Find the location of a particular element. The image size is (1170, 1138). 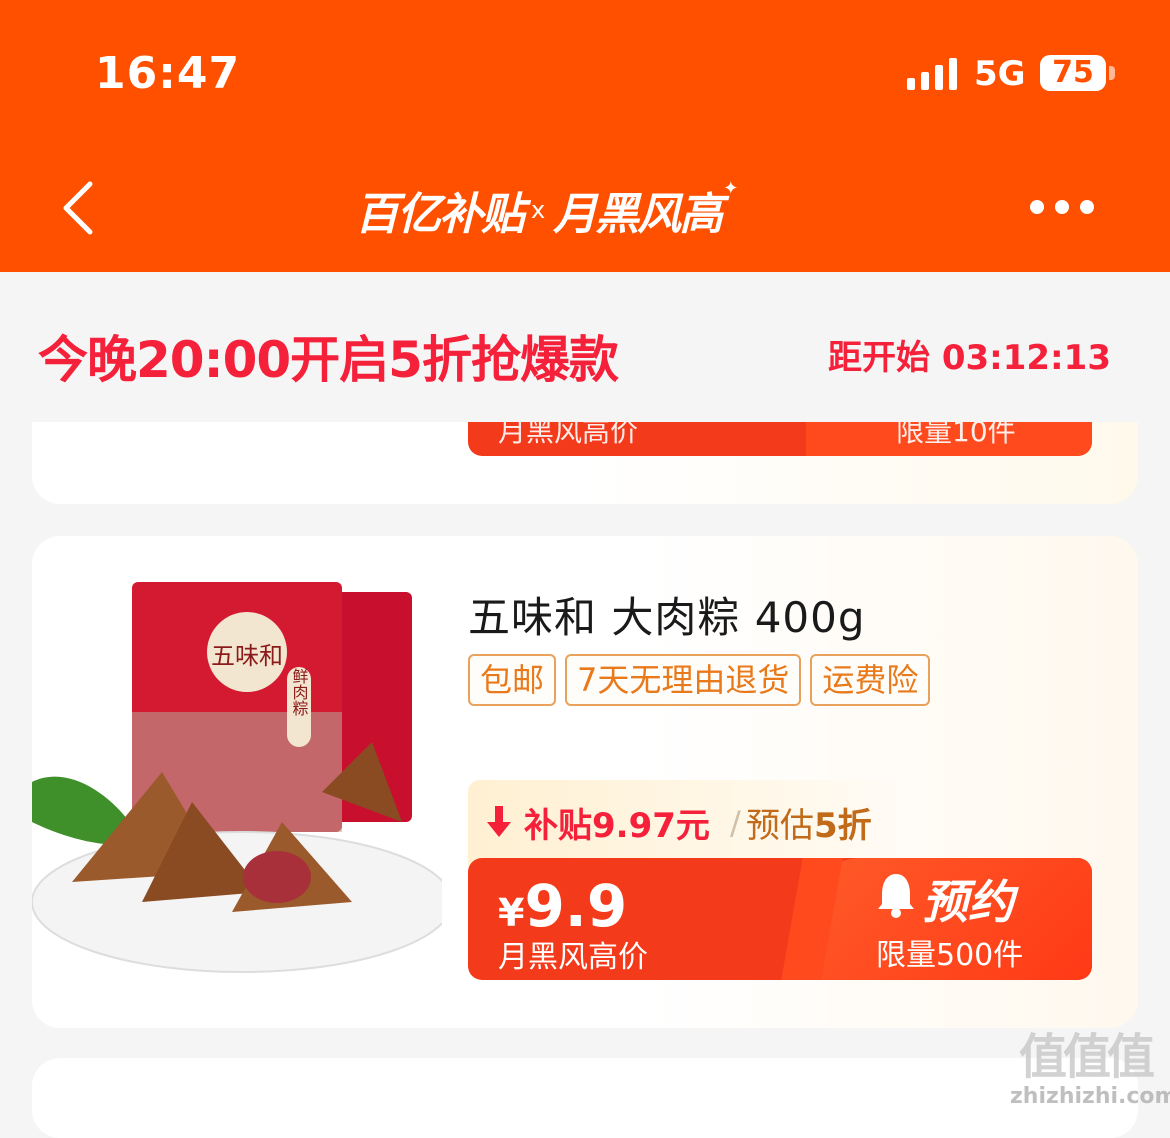

sale-banner: 今晚20:00开启5折抢爆款 距开始 03:12:13 is located at coordinates (585, 347).